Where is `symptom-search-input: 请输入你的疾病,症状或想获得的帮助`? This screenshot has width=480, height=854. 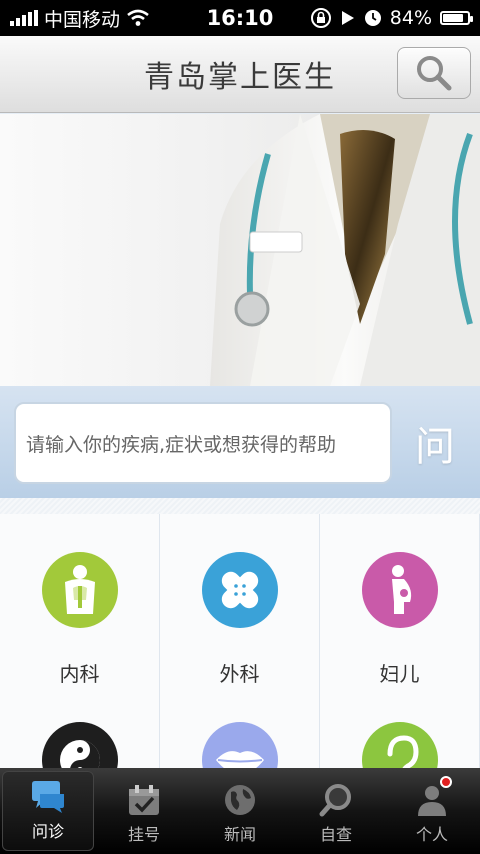 symptom-search-input: 请输入你的疾病,症状或想获得的帮助 is located at coordinates (203, 443).